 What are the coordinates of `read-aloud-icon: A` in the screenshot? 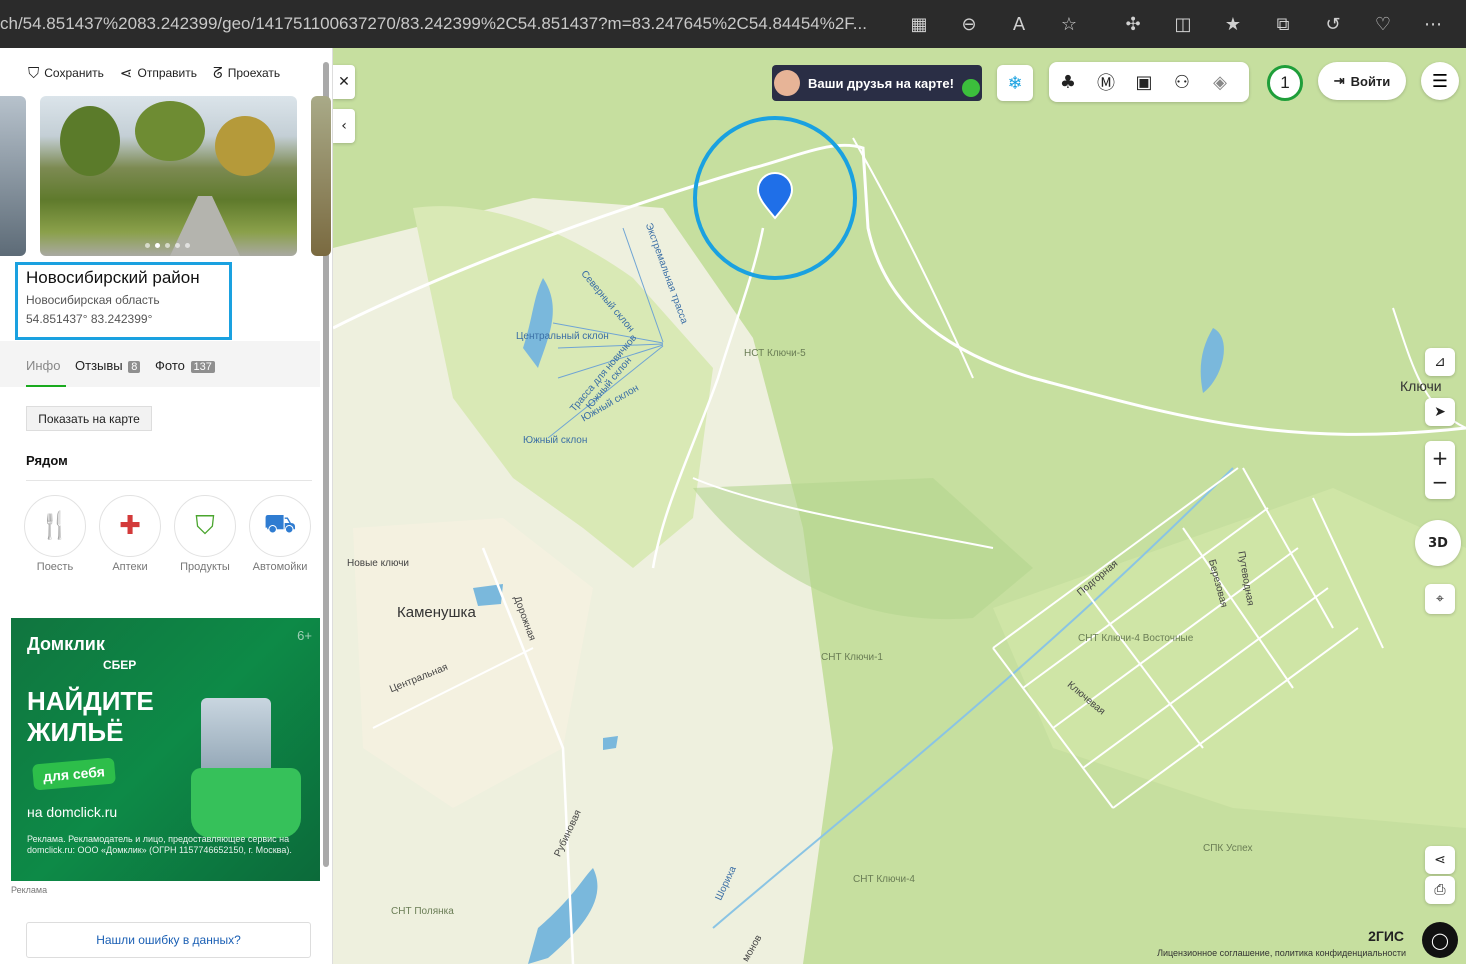 It's located at (1019, 25).